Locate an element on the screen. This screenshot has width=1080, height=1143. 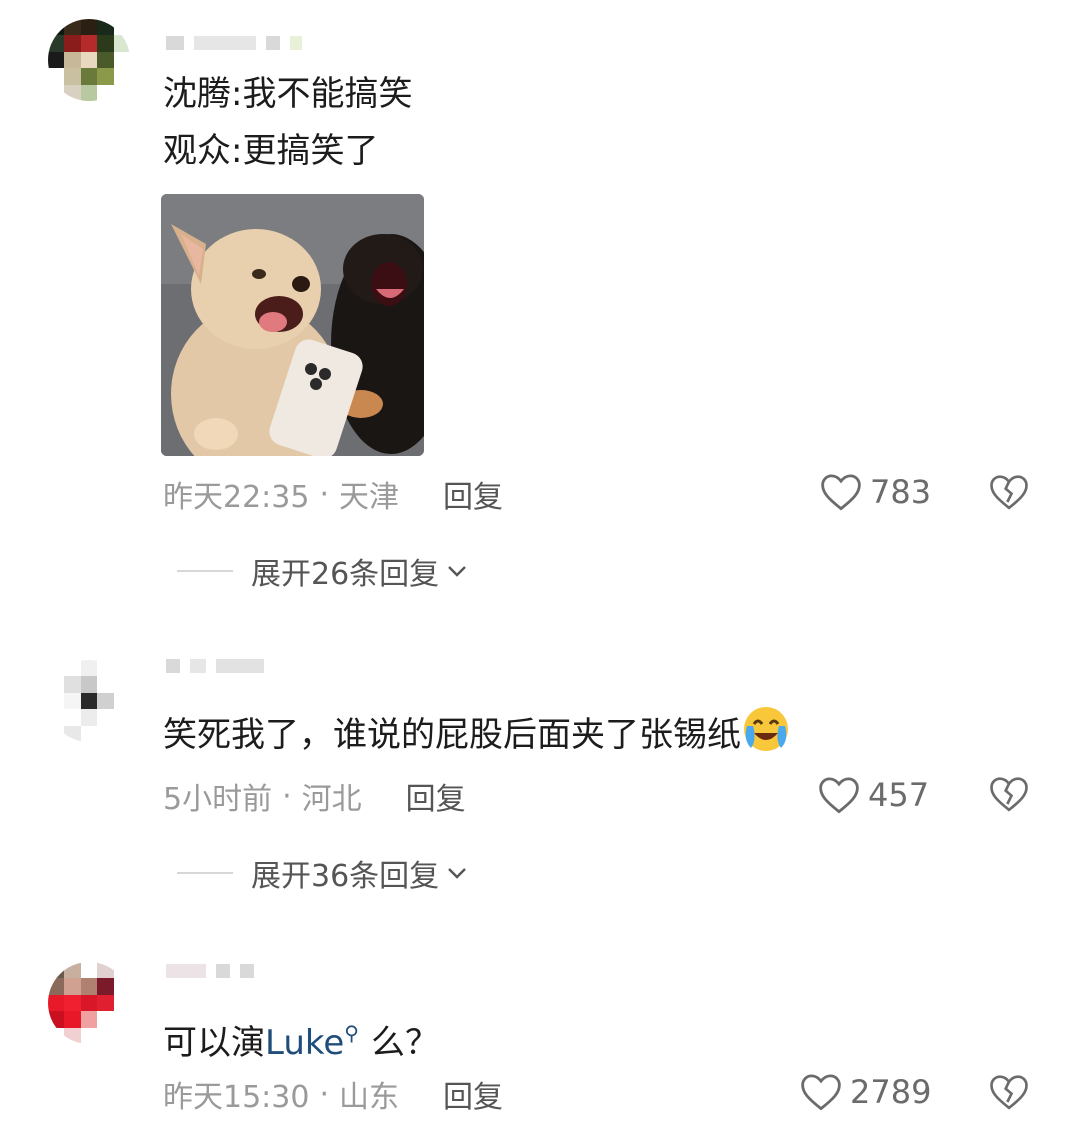
expand-replies-label: 展开26条回复 is located at coordinates (345, 574).